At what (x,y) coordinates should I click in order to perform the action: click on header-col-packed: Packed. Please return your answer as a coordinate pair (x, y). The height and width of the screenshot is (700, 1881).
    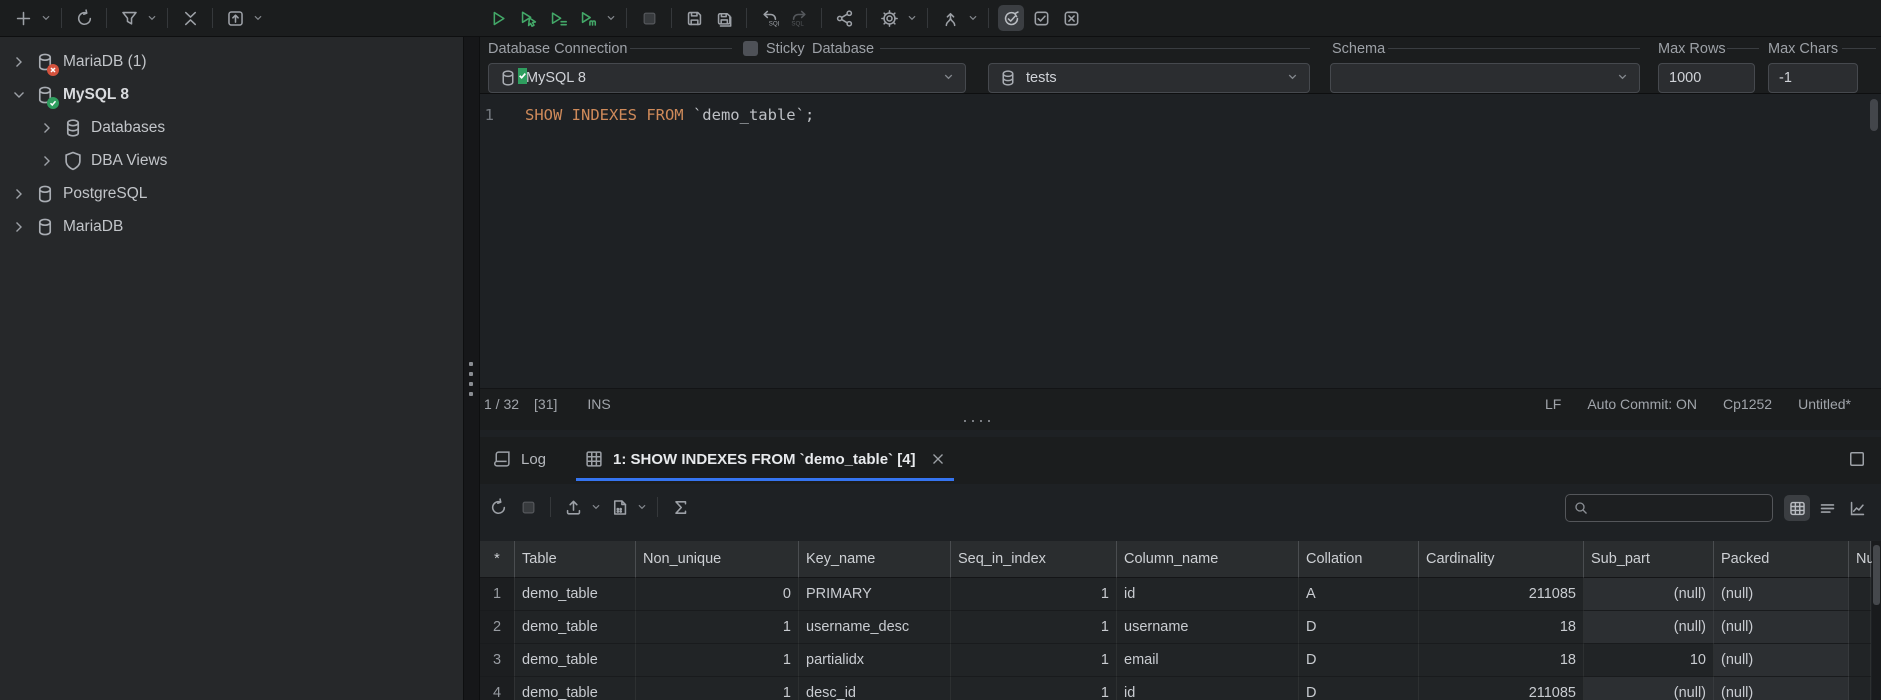
    Looking at the image, I should click on (1781, 559).